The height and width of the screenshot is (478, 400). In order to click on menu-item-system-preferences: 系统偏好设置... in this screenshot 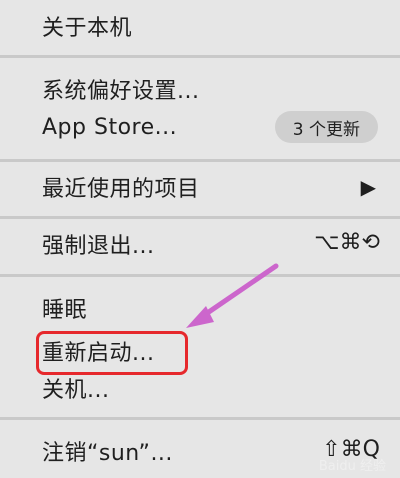, I will do `click(212, 89)`.